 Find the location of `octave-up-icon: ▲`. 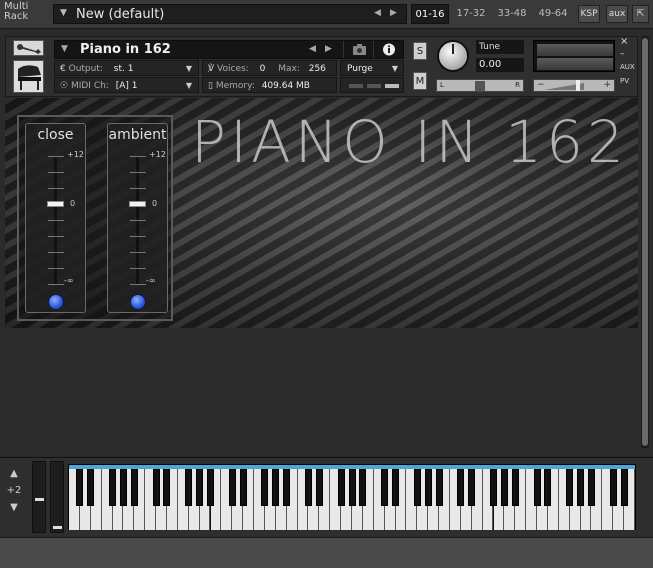

octave-up-icon: ▲ is located at coordinates (14, 473).